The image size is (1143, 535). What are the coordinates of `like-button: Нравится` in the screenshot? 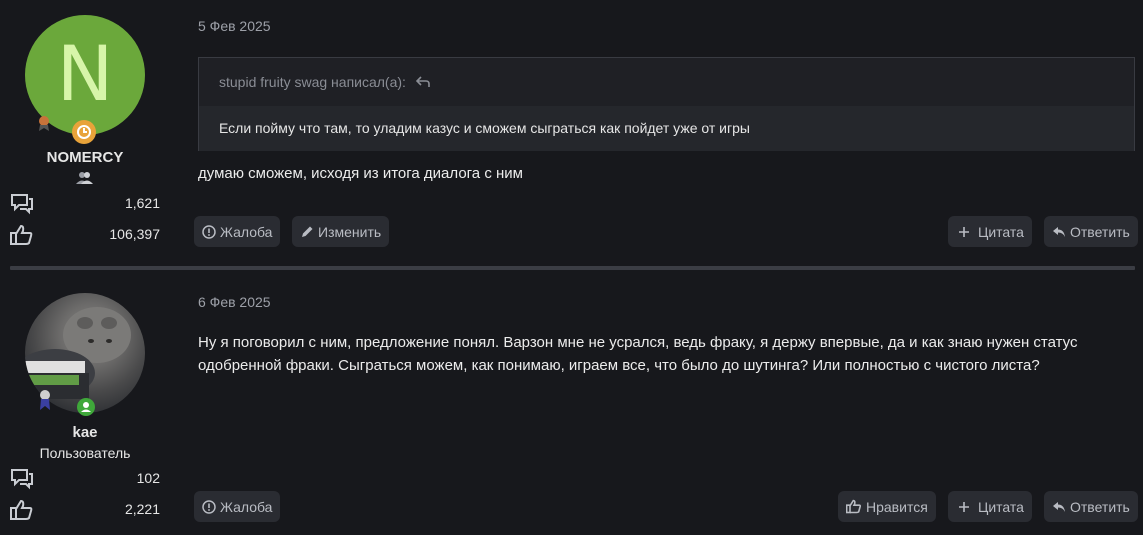 It's located at (887, 506).